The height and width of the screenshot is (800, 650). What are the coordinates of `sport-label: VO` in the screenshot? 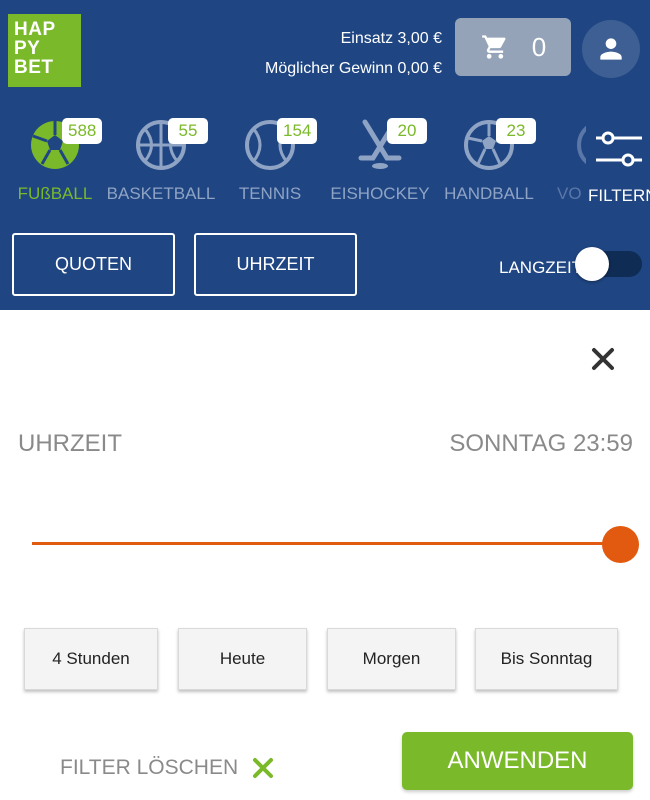 It's located at (569, 193).